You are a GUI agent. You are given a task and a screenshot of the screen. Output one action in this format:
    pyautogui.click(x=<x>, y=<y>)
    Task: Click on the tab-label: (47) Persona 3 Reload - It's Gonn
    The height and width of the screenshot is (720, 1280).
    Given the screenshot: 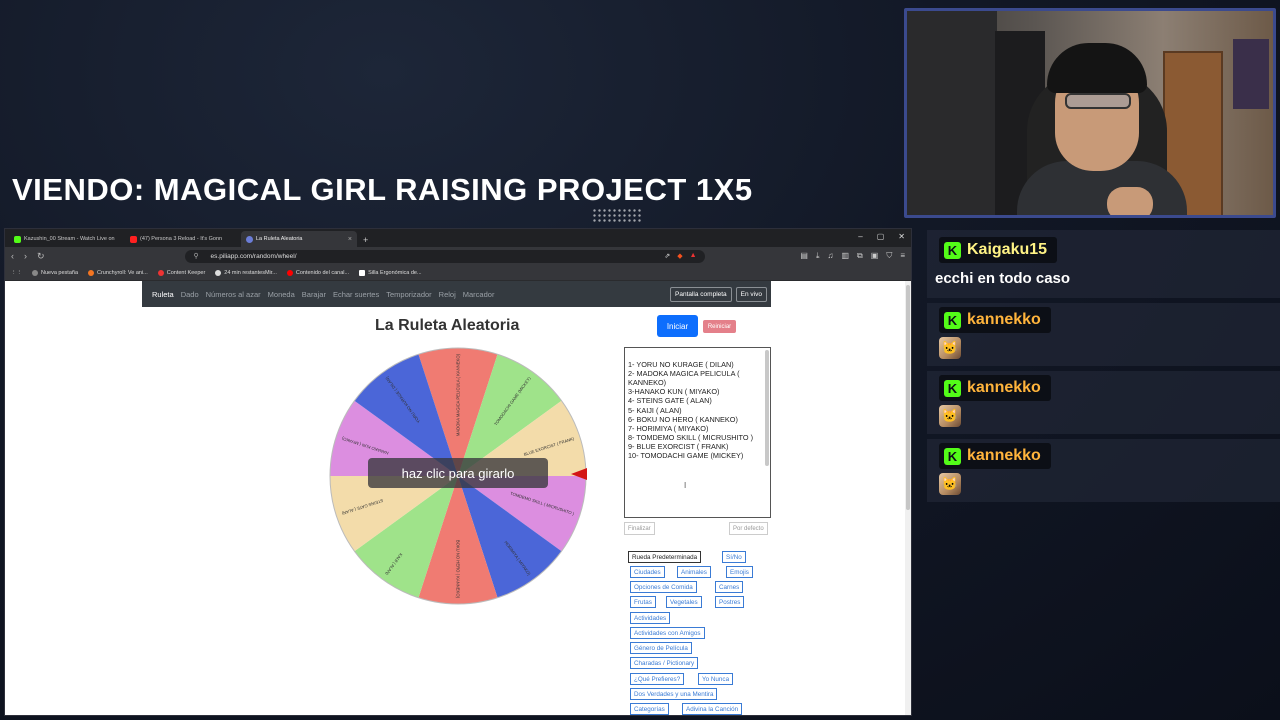 What is the action you would take?
    pyautogui.click(x=181, y=239)
    